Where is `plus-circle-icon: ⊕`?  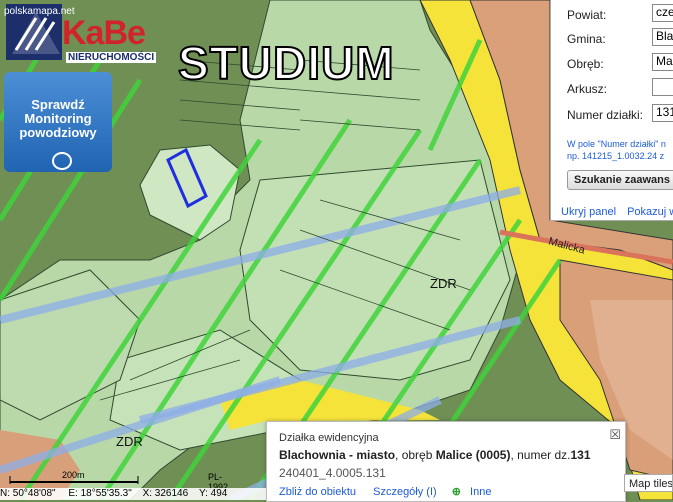
plus-circle-icon: ⊕ is located at coordinates (456, 492).